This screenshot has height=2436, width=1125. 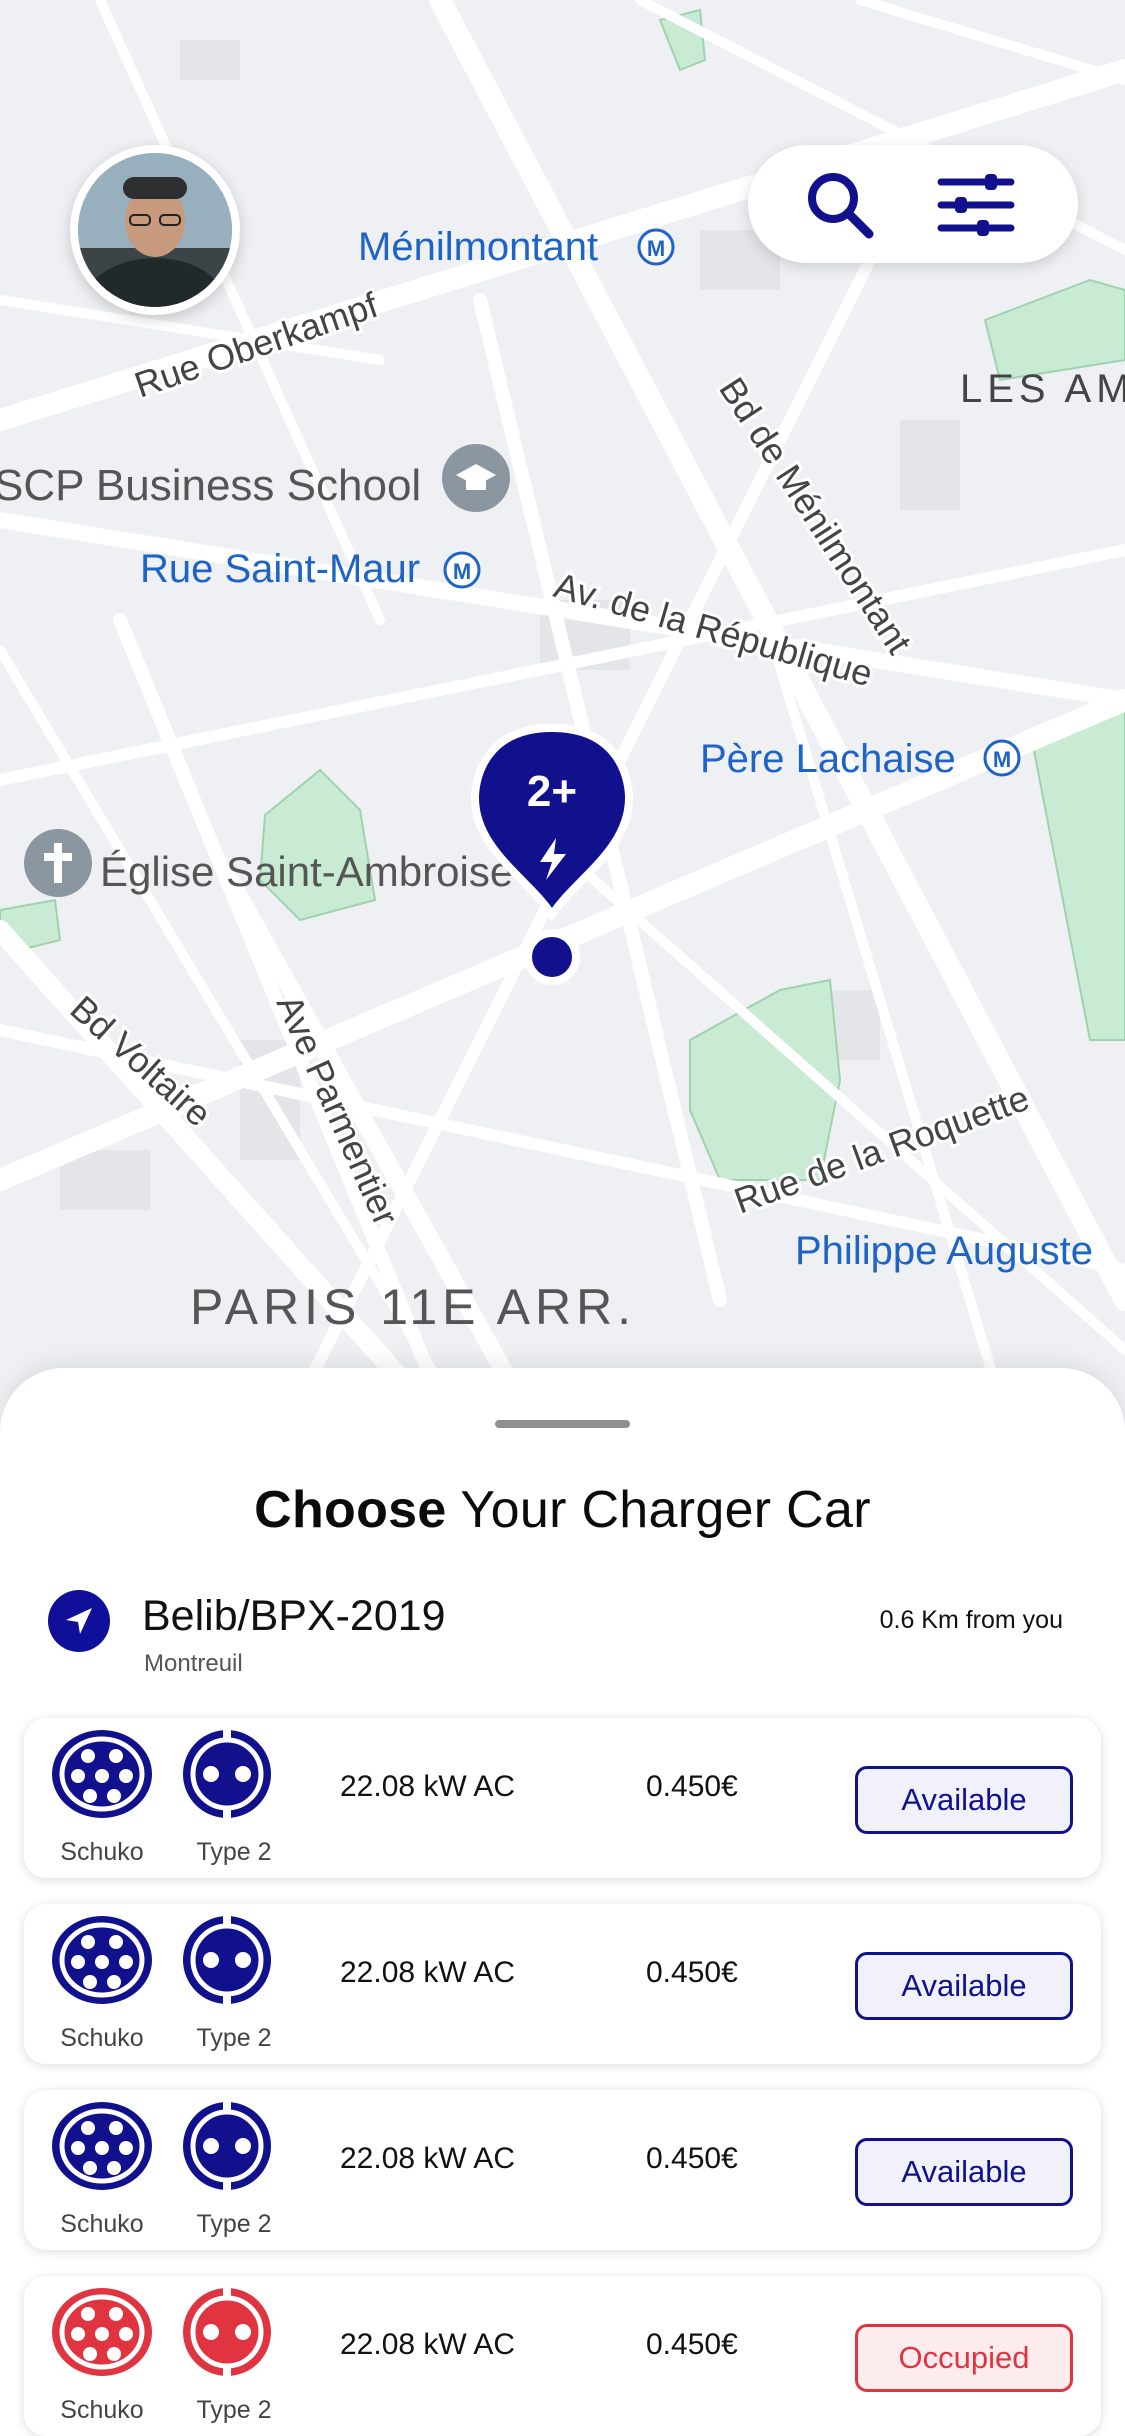 What do you see at coordinates (476, 478) in the screenshot?
I see `school-icon` at bounding box center [476, 478].